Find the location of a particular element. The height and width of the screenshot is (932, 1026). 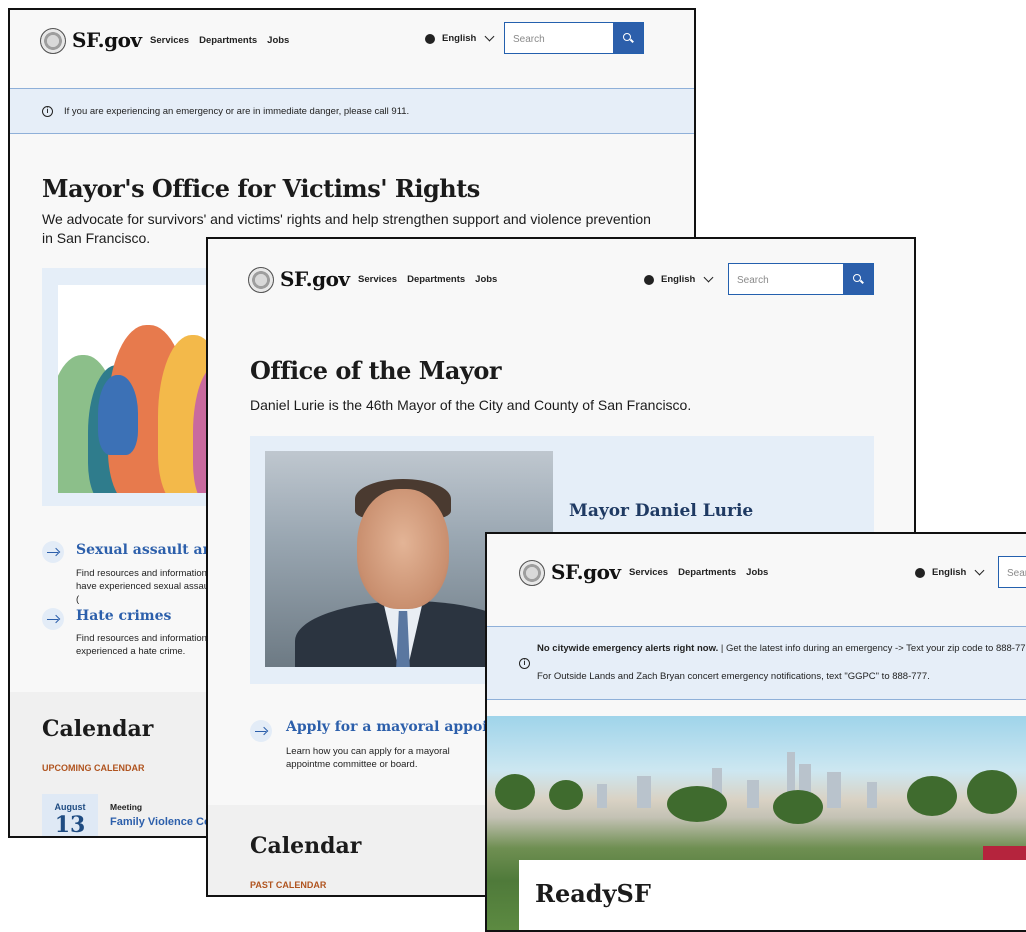

readysf-title: ReadySF is located at coordinates (593, 893).